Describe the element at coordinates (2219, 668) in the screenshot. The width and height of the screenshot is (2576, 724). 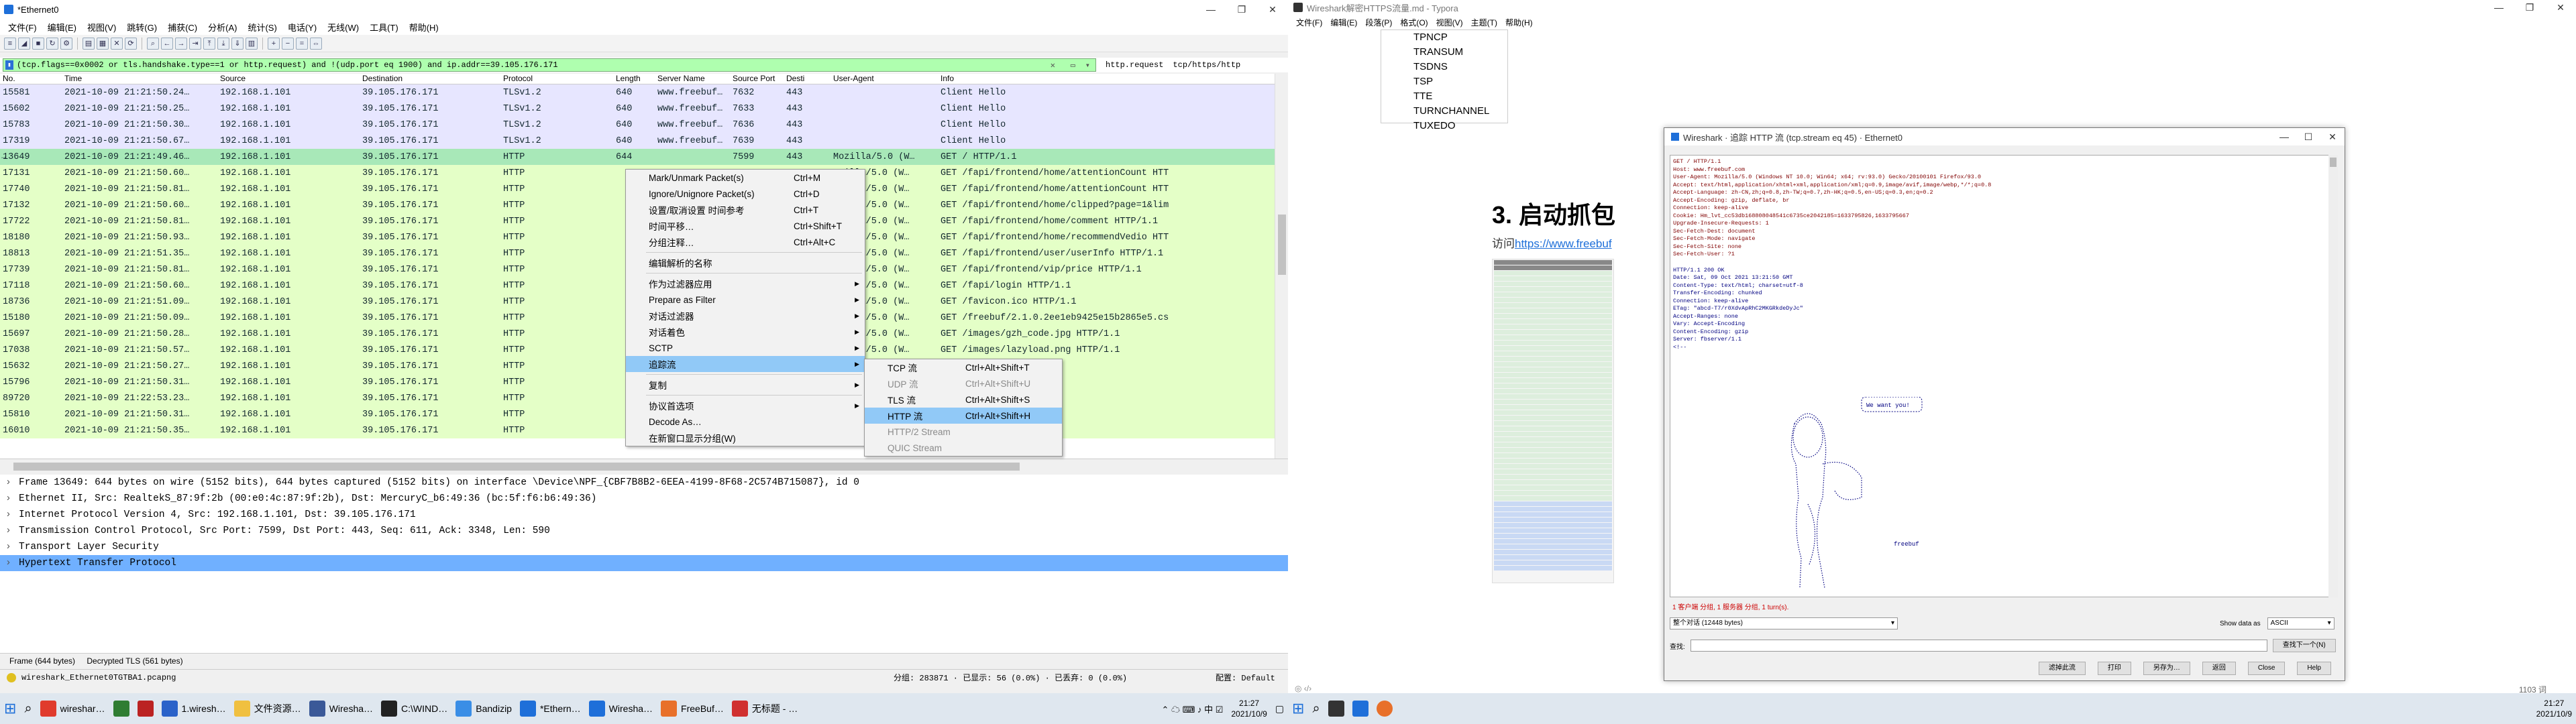
I see `follow-dialog-button: 返回` at that location.